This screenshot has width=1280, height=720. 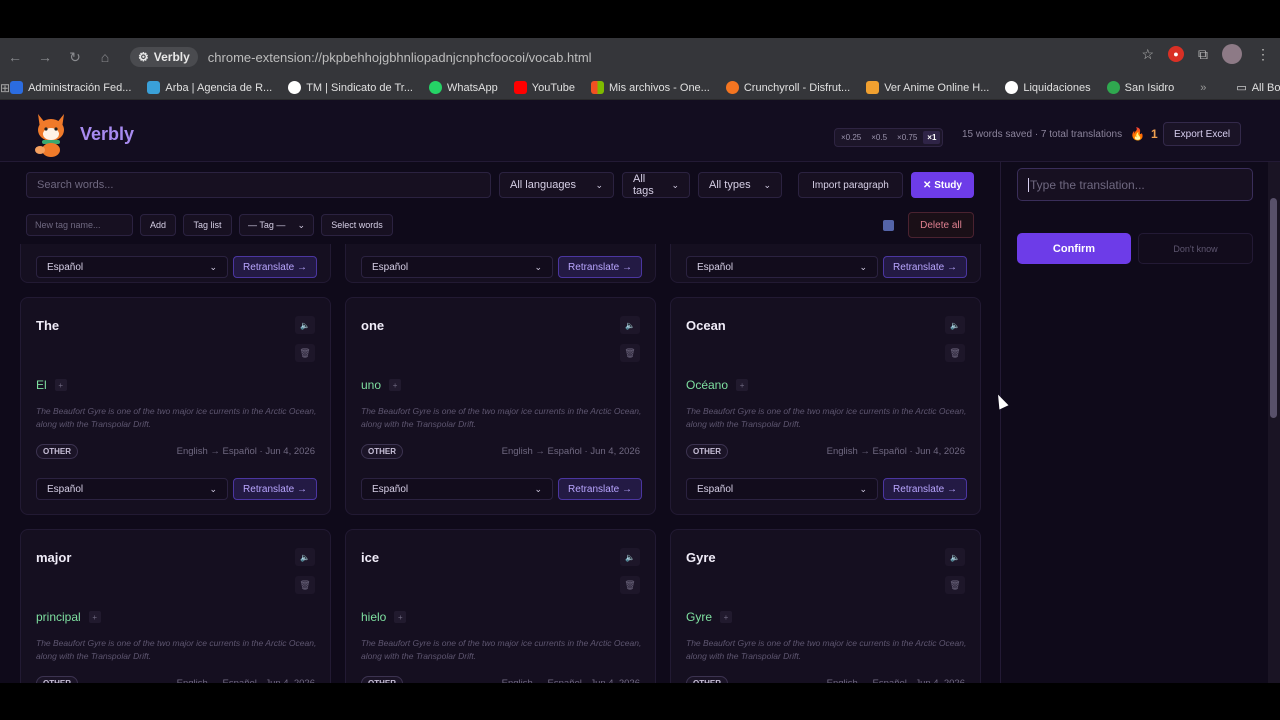 What do you see at coordinates (1176, 54) in the screenshot?
I see `extension-icon: ●` at bounding box center [1176, 54].